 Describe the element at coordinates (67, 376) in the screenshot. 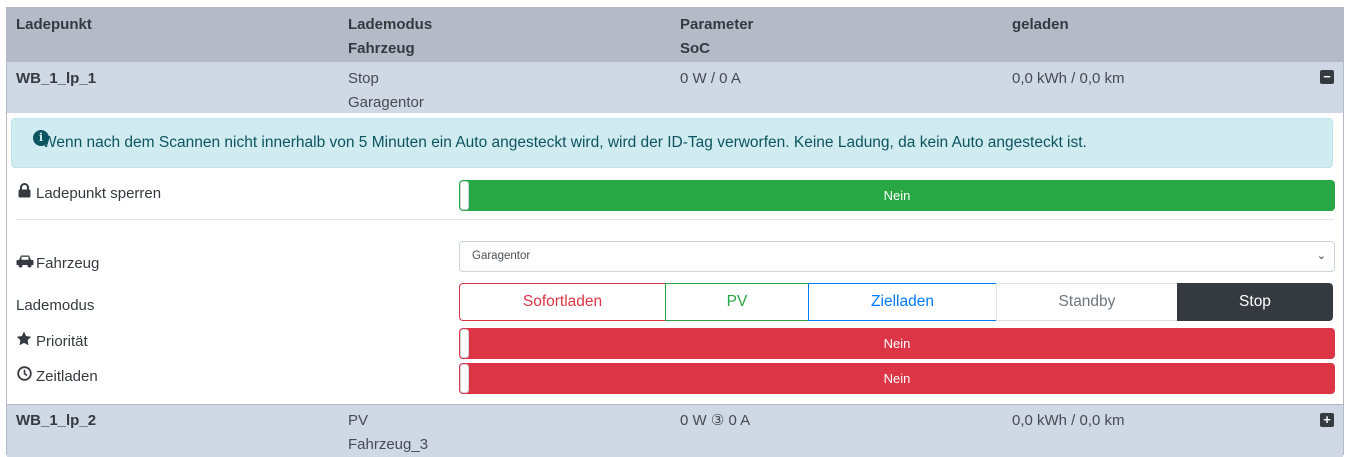

I see `timed-label-text: Zeitladen` at that location.